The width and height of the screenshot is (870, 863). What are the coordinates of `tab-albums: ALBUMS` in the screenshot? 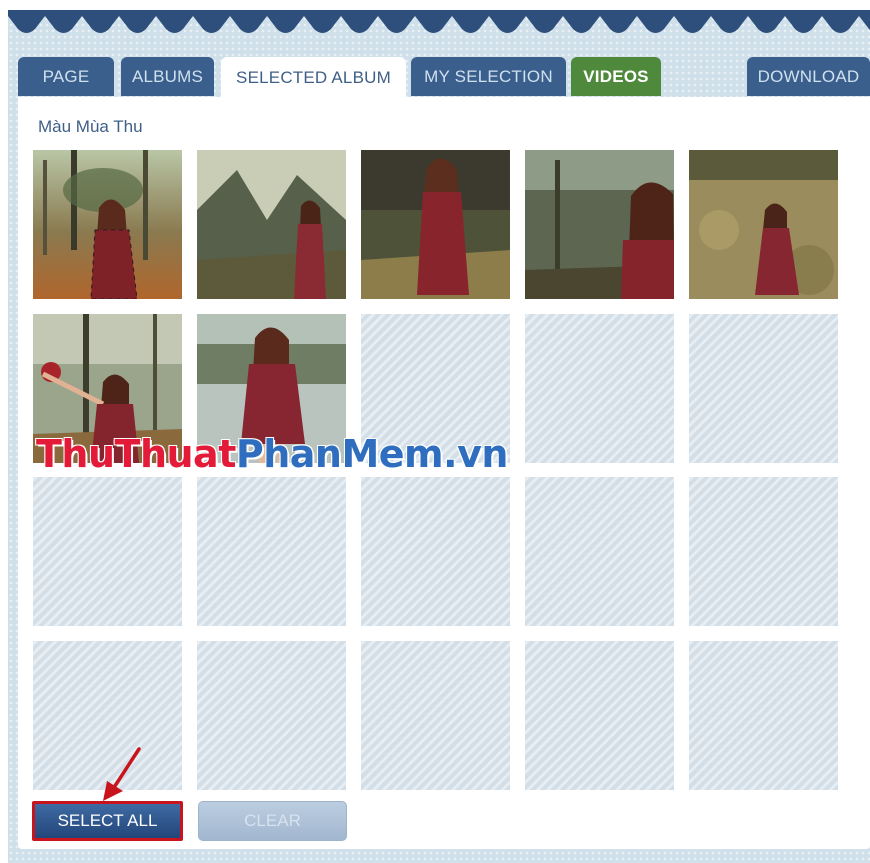 It's located at (167, 76).